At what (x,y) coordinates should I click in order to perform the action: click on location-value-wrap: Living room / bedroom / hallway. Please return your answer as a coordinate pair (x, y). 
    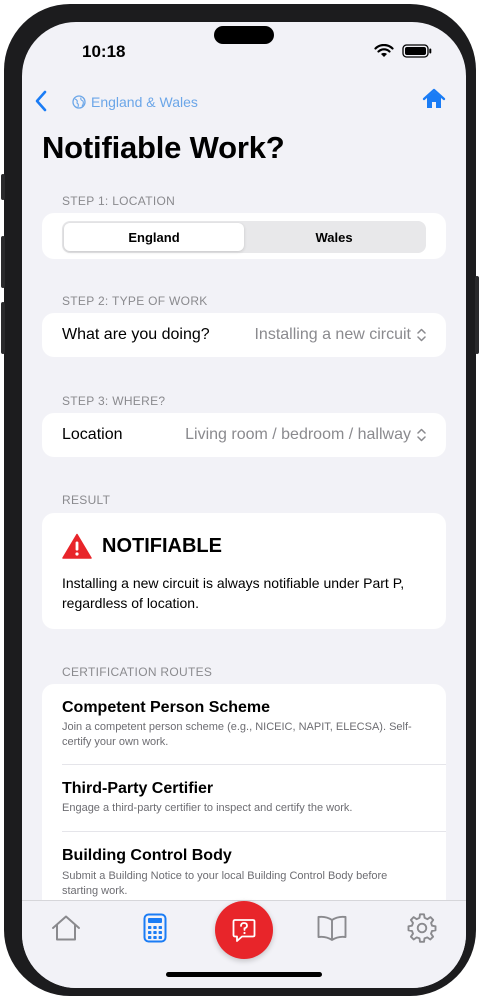
    Looking at the image, I should click on (305, 435).